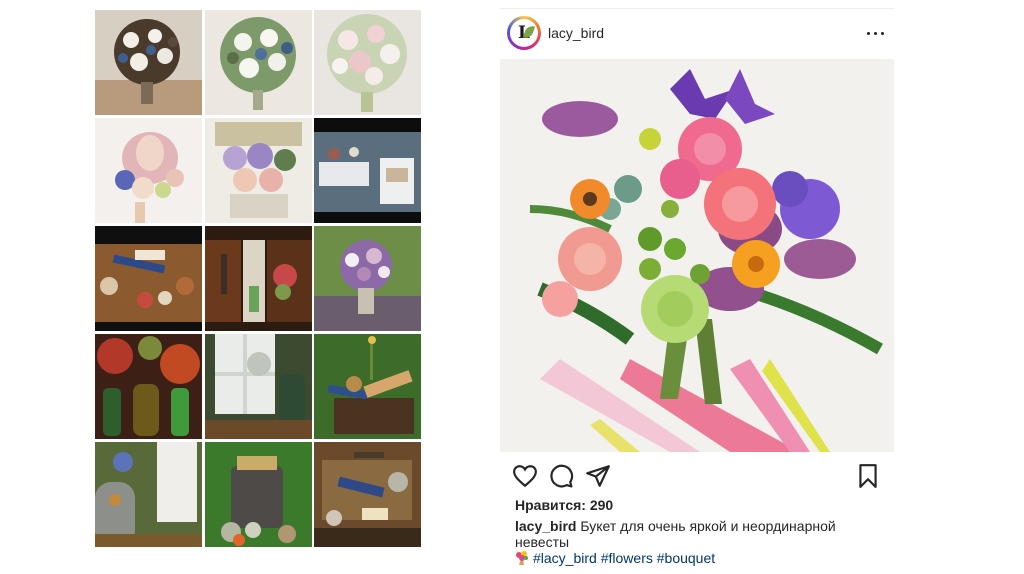  I want to click on post-actions, so click(697, 475).